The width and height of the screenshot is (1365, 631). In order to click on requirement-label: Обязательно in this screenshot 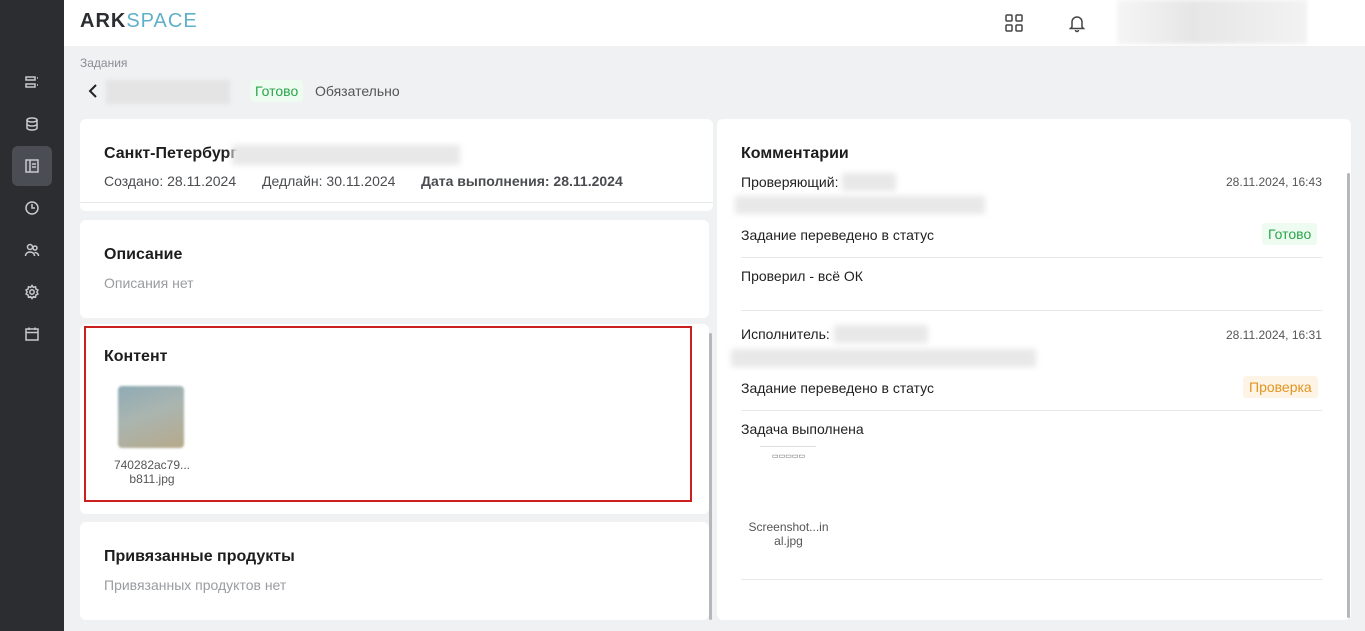, I will do `click(357, 91)`.